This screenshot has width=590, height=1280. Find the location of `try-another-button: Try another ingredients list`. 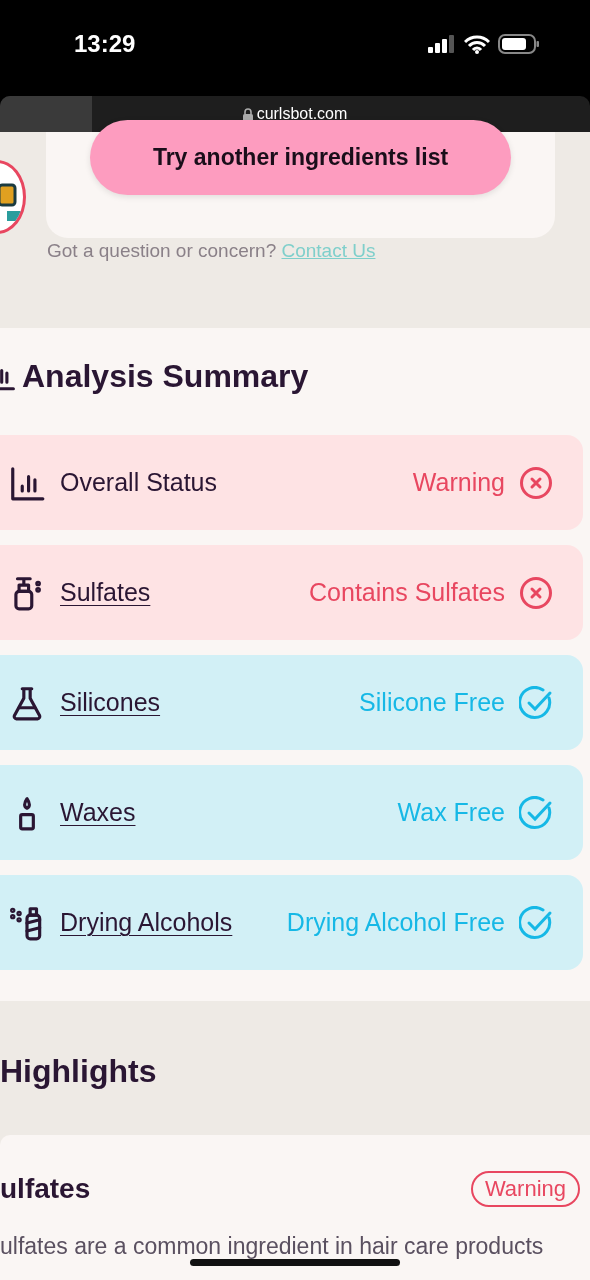

try-another-button: Try another ingredients list is located at coordinates (300, 157).